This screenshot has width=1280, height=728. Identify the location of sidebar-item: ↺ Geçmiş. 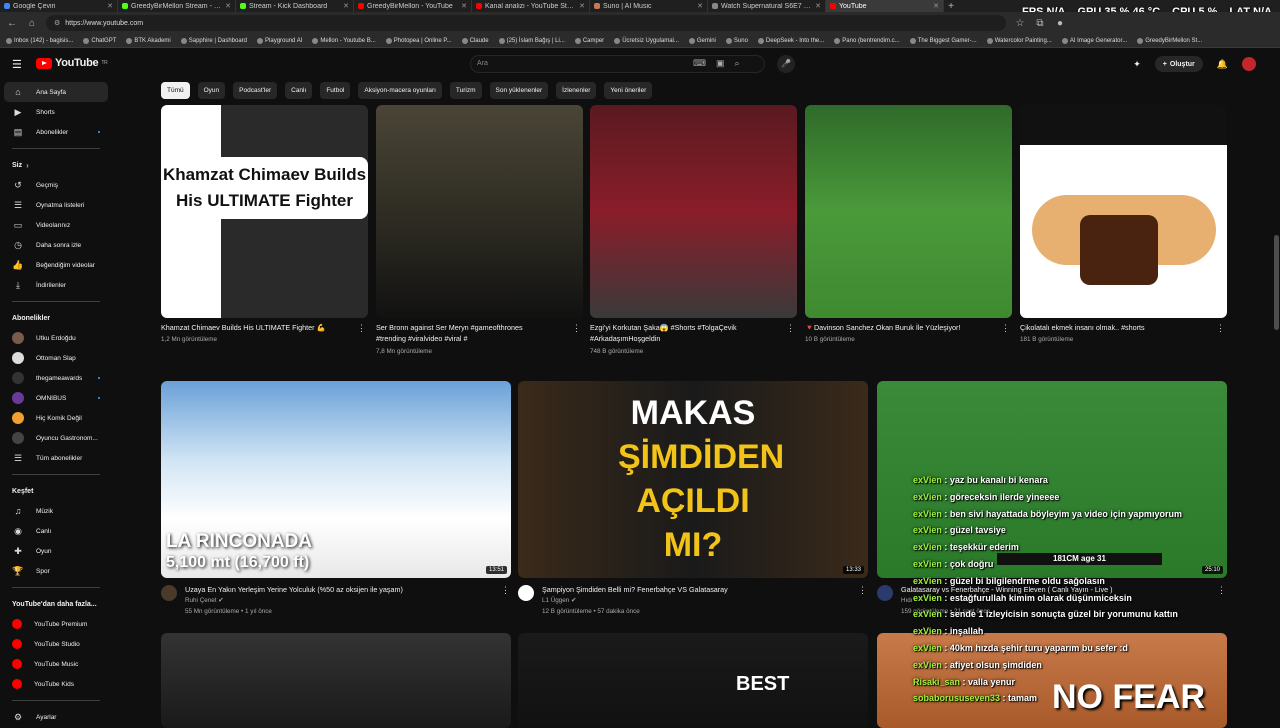
(56, 185).